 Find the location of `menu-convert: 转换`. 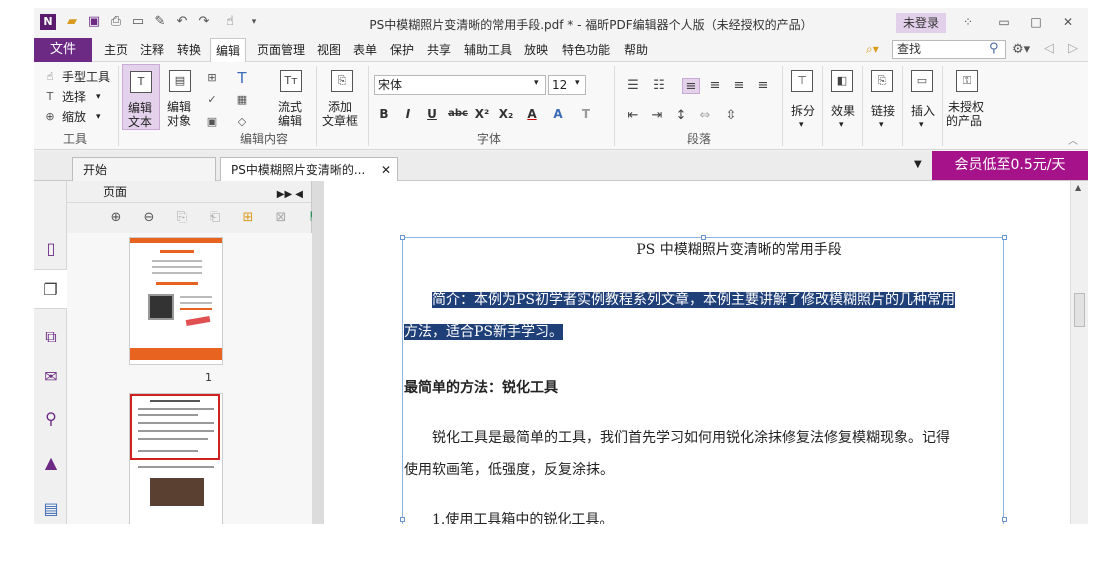

menu-convert: 转换 is located at coordinates (189, 50).